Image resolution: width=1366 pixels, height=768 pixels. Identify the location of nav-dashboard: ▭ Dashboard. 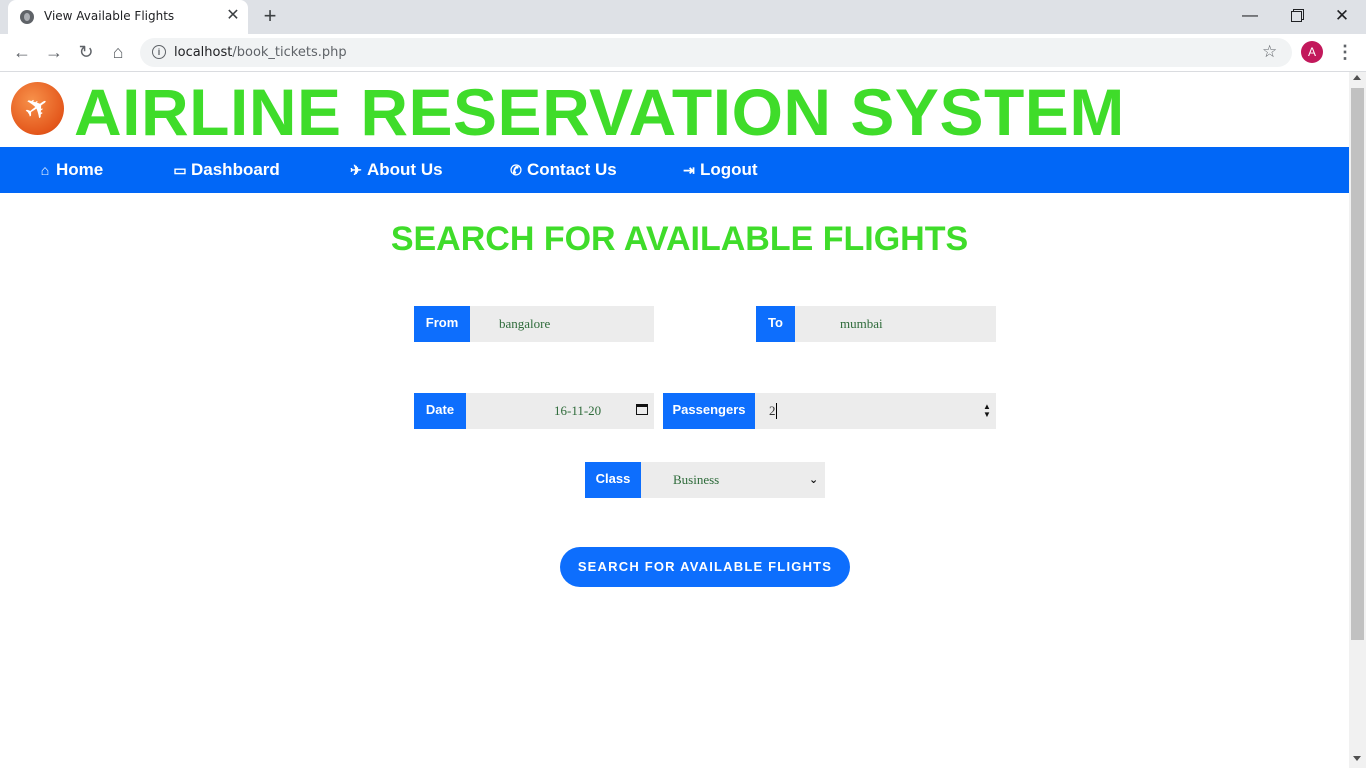
(225, 170).